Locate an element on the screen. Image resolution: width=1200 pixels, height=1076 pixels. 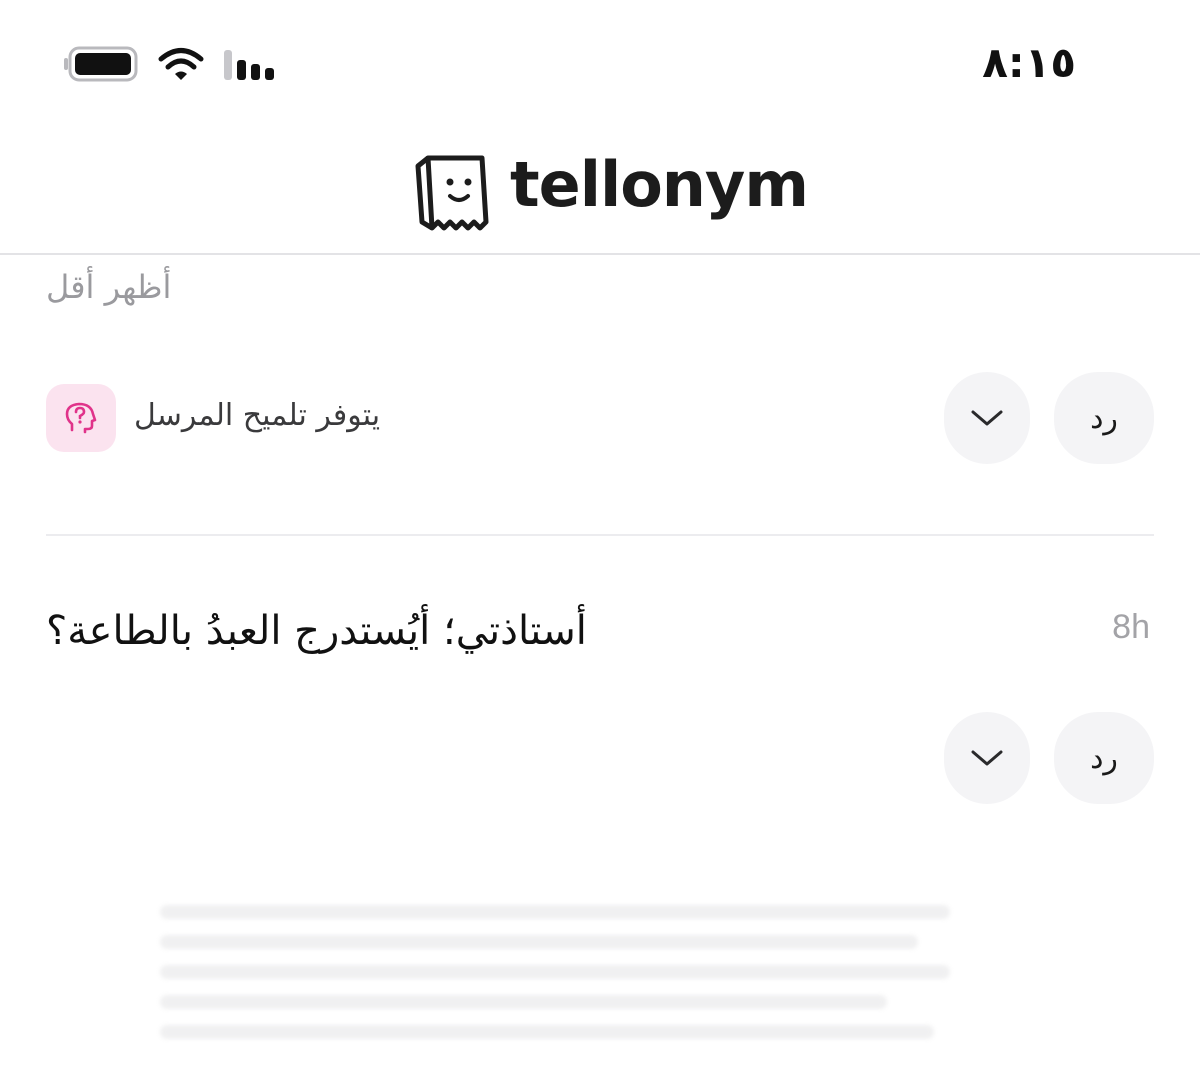
tell-question: أستاذتي؛ أيُستدرج العبدُ بالطاعة؟ is located at coordinates (316, 631).